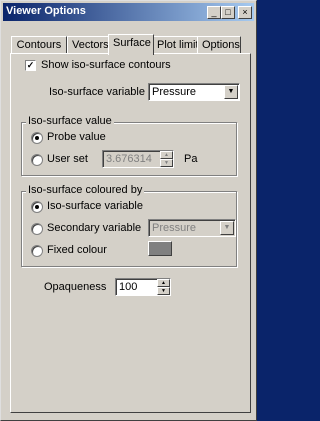  What do you see at coordinates (106, 65) in the screenshot?
I see `show-contours-label: Show iso-surface contours` at bounding box center [106, 65].